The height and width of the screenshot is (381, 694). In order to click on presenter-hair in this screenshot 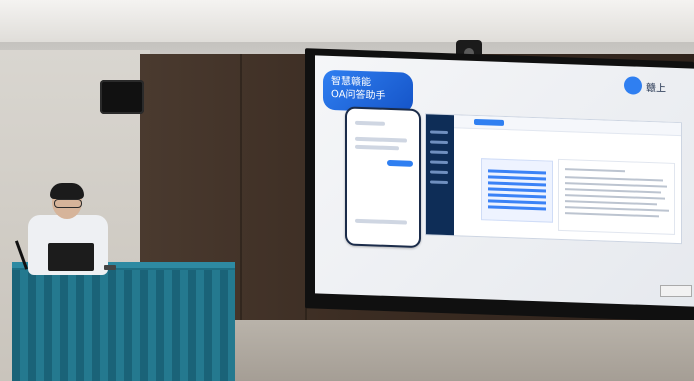, I will do `click(67, 191)`.